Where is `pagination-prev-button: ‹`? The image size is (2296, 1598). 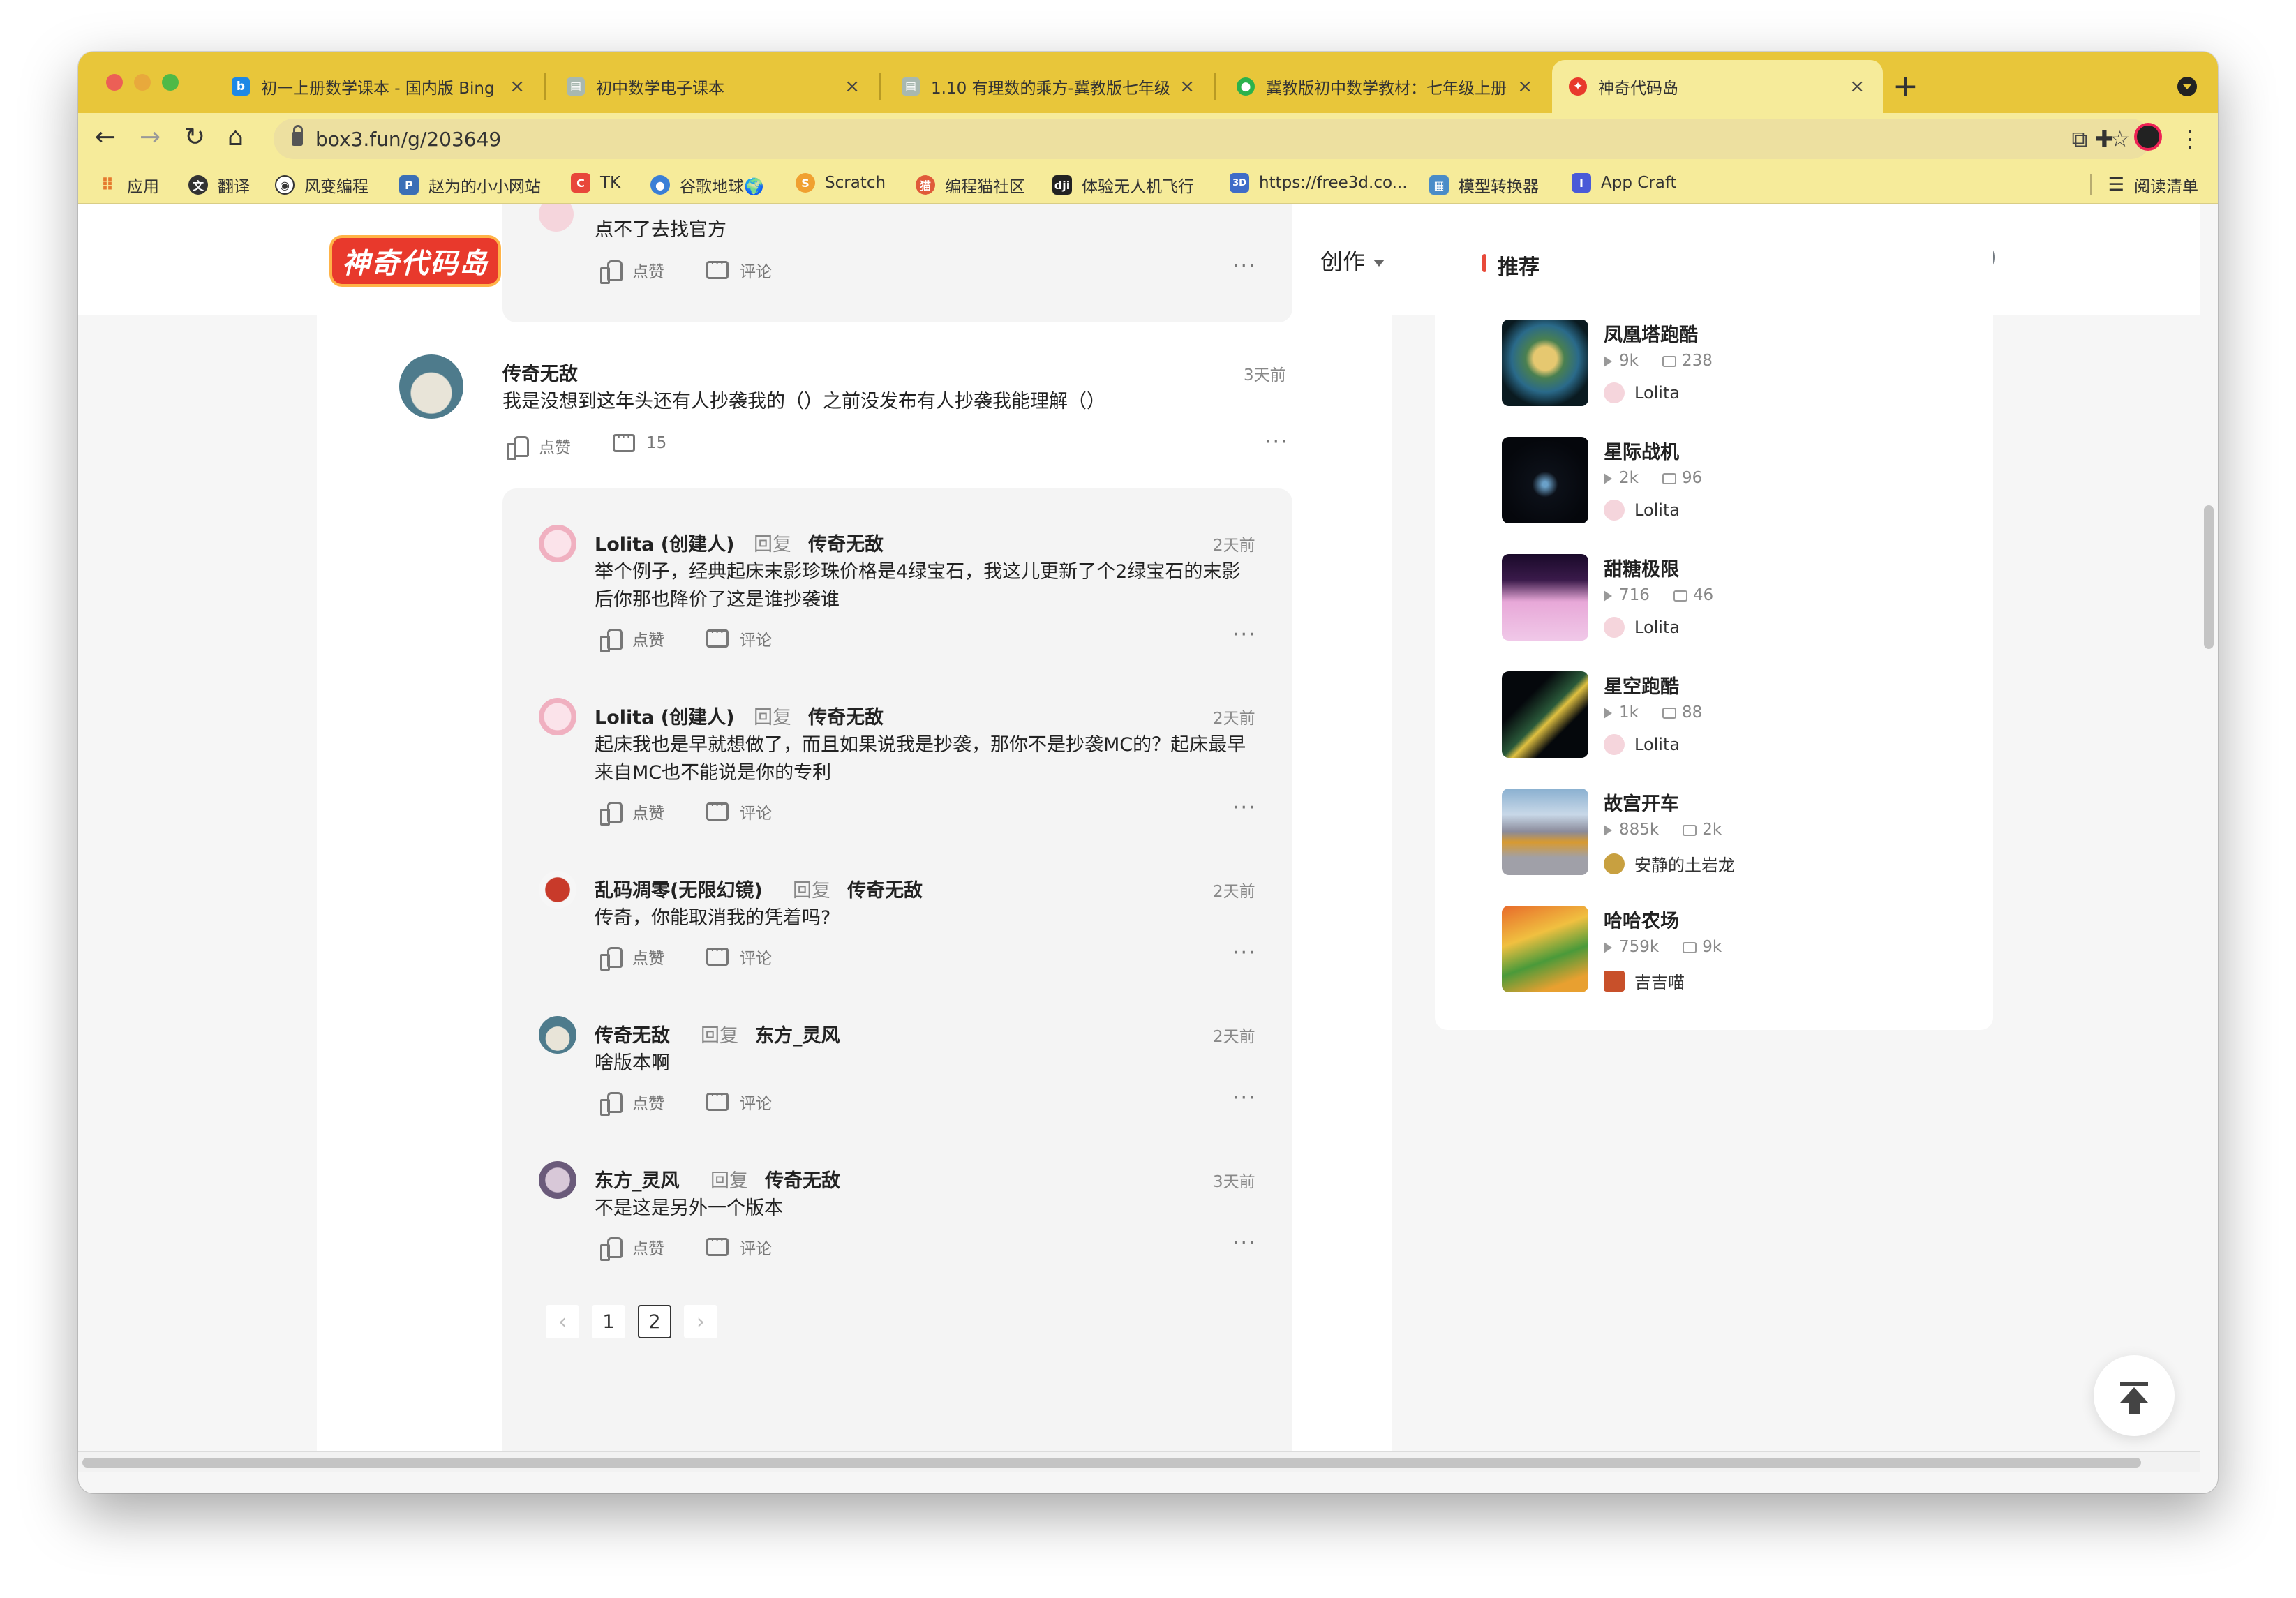
pagination-prev-button: ‹ is located at coordinates (562, 1321).